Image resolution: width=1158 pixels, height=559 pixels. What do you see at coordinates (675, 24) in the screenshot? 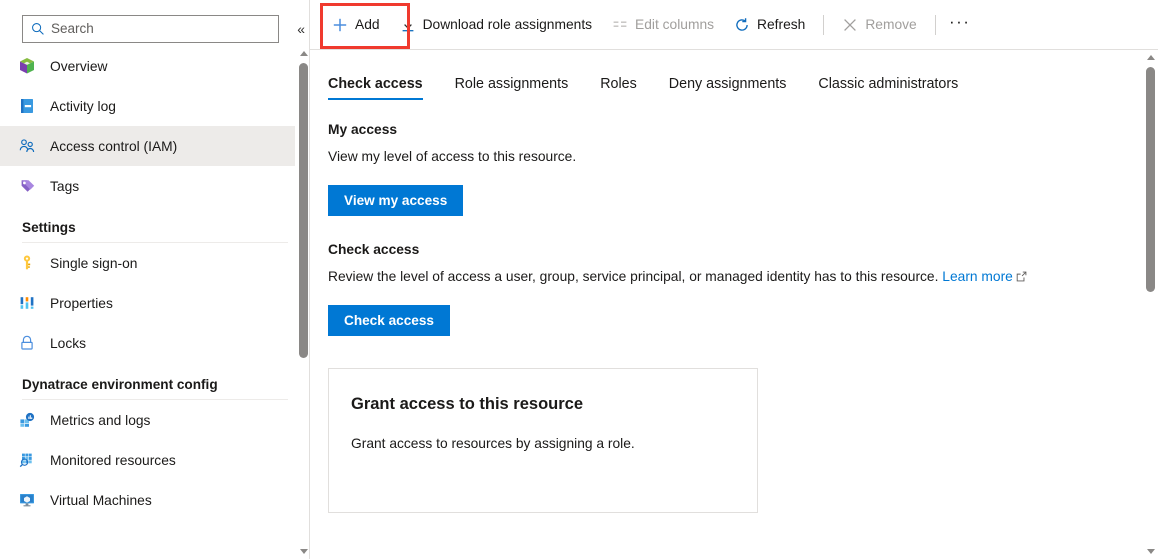
I see `edit-columns-label: Edit columns` at bounding box center [675, 24].